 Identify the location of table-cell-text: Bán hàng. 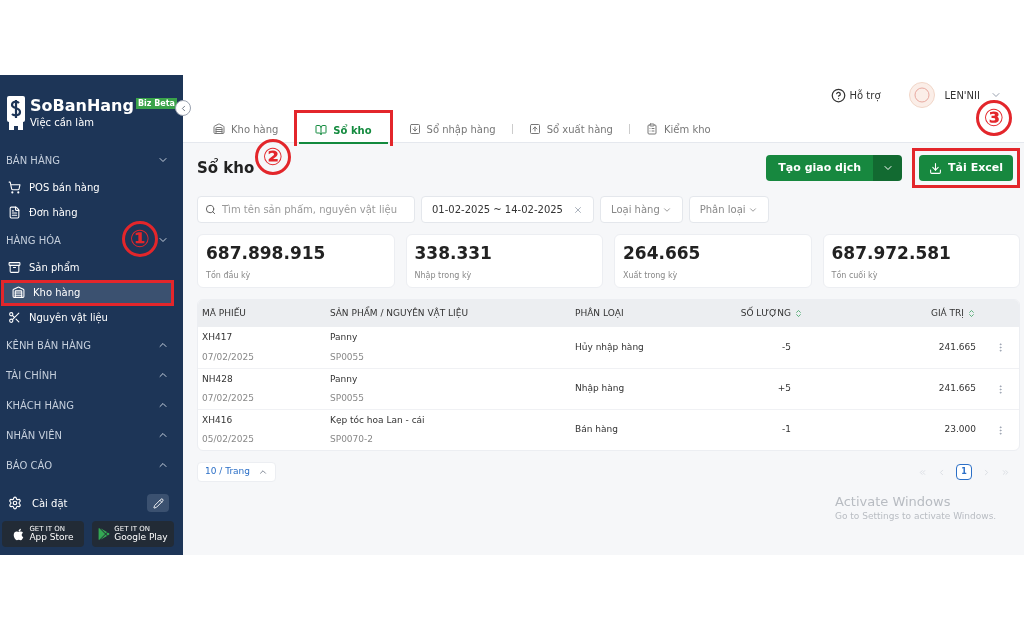
(596, 430).